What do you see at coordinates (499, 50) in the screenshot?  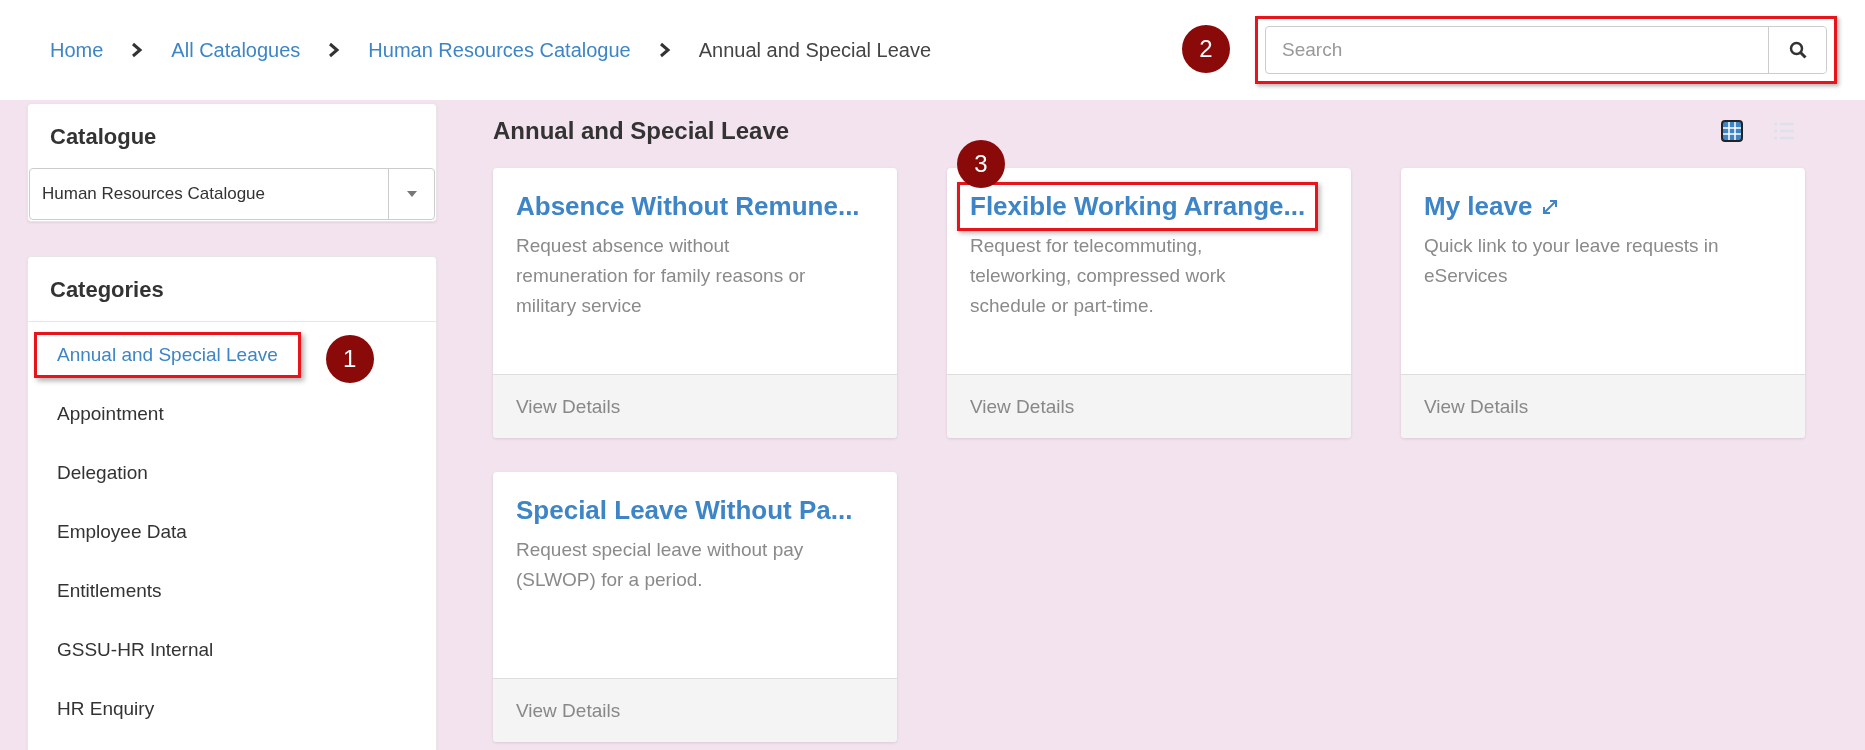 I see `breadcrumb-link: Human Resources Catalogue` at bounding box center [499, 50].